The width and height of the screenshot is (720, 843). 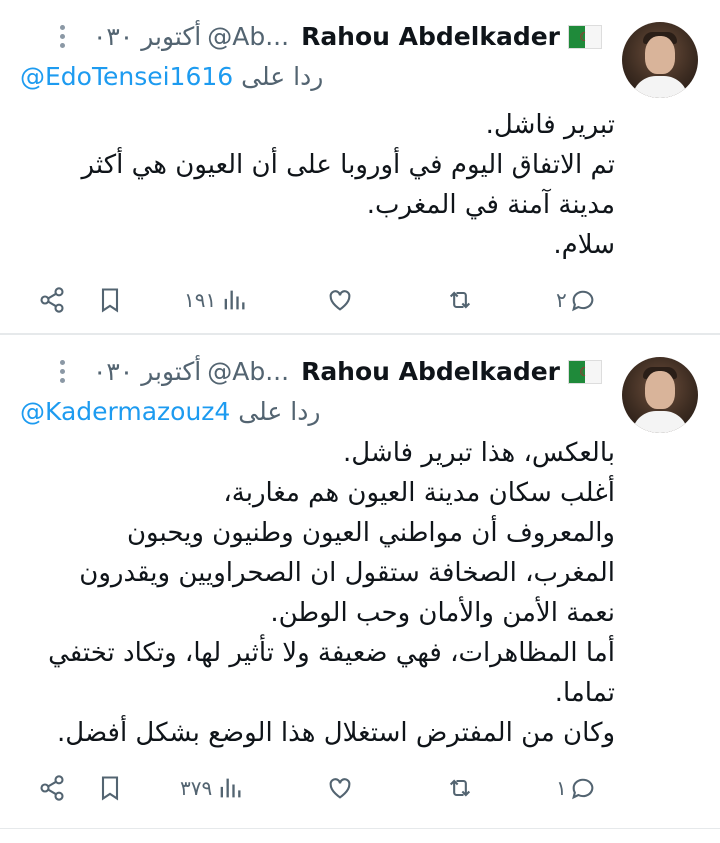 I want to click on reply-count: ۱, so click(x=561, y=788).